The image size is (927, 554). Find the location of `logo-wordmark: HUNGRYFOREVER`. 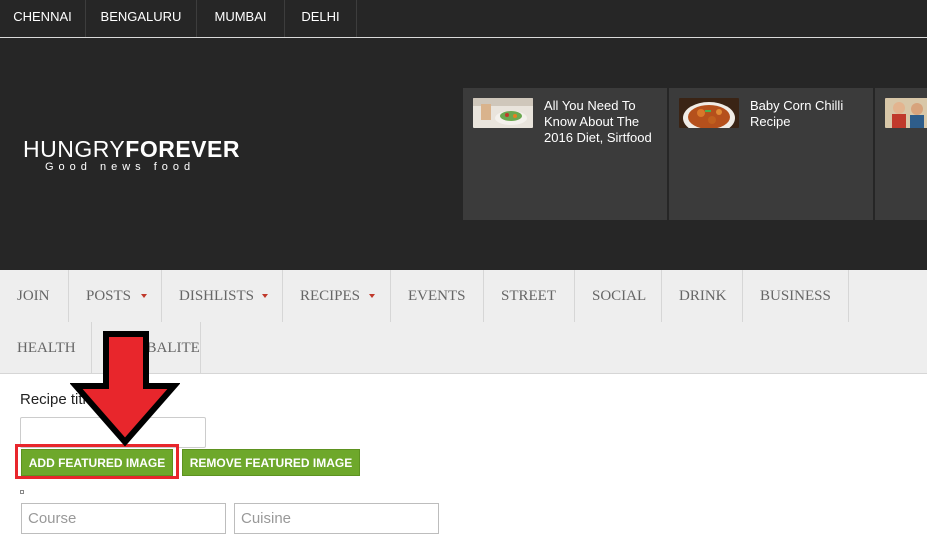

logo-wordmark: HUNGRYFOREVER is located at coordinates (131, 149).